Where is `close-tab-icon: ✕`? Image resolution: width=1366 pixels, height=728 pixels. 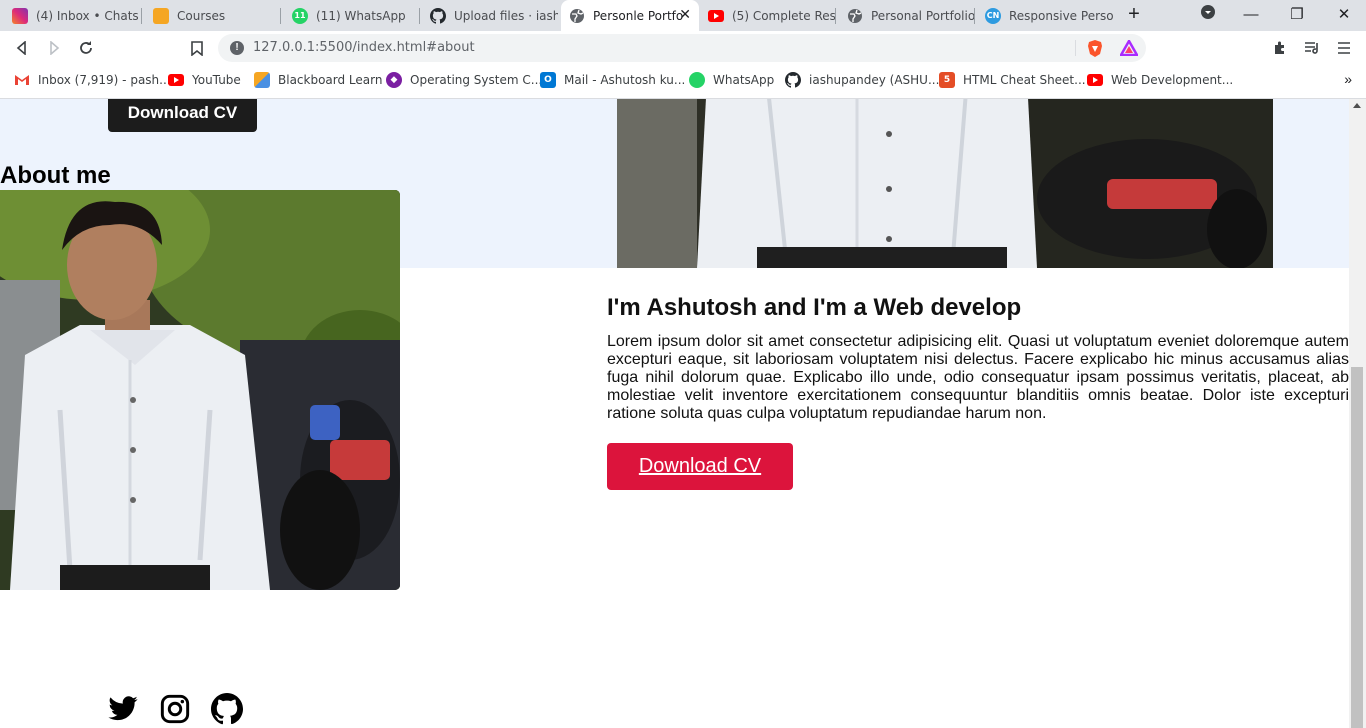 close-tab-icon: ✕ is located at coordinates (685, 15).